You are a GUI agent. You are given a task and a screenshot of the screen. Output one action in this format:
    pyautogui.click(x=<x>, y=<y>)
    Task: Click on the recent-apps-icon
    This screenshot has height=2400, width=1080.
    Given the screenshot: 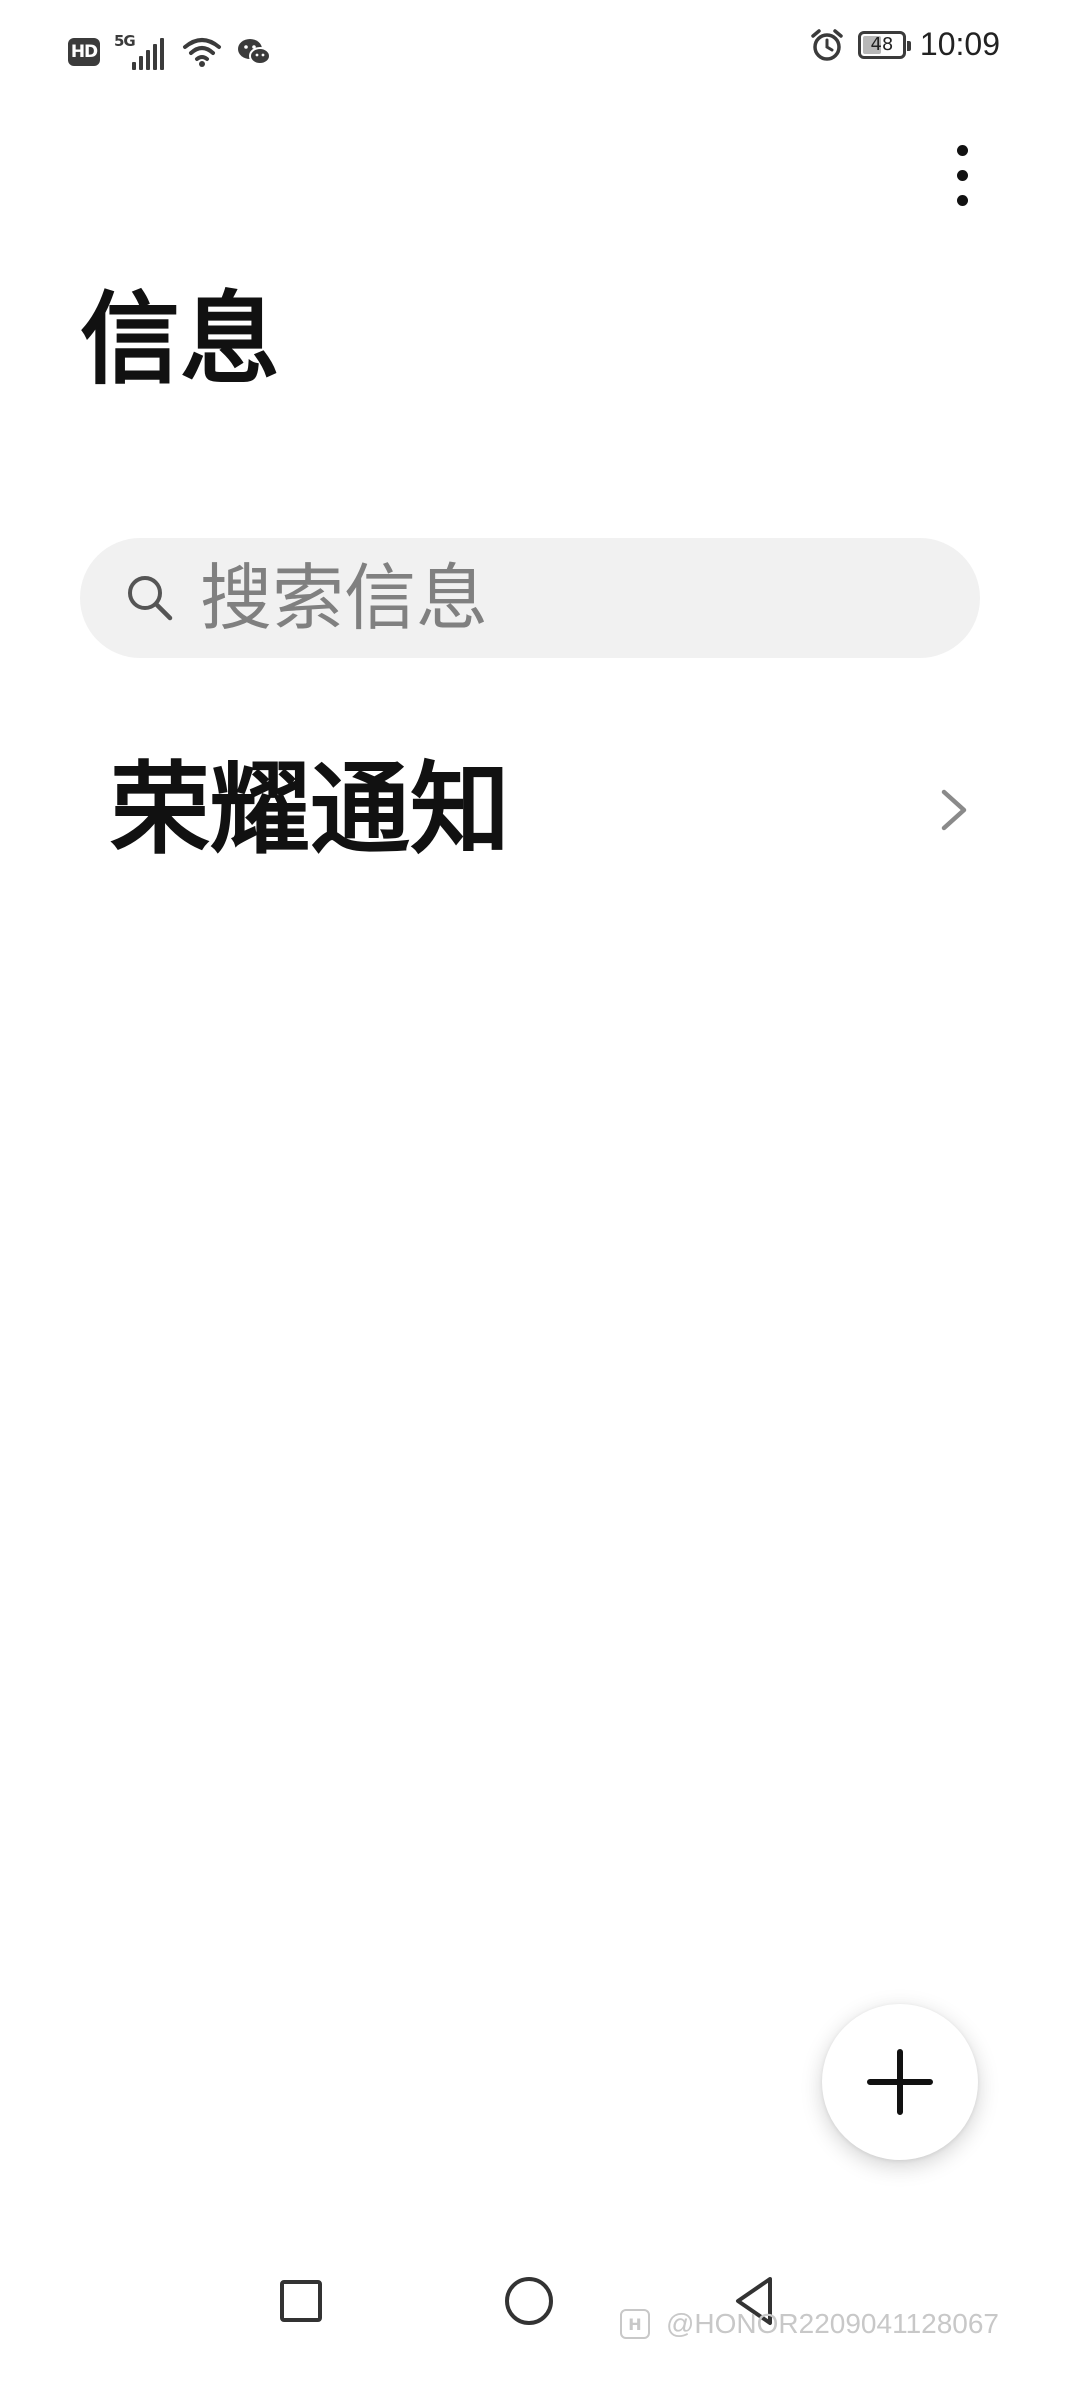 What is the action you would take?
    pyautogui.click(x=301, y=2301)
    